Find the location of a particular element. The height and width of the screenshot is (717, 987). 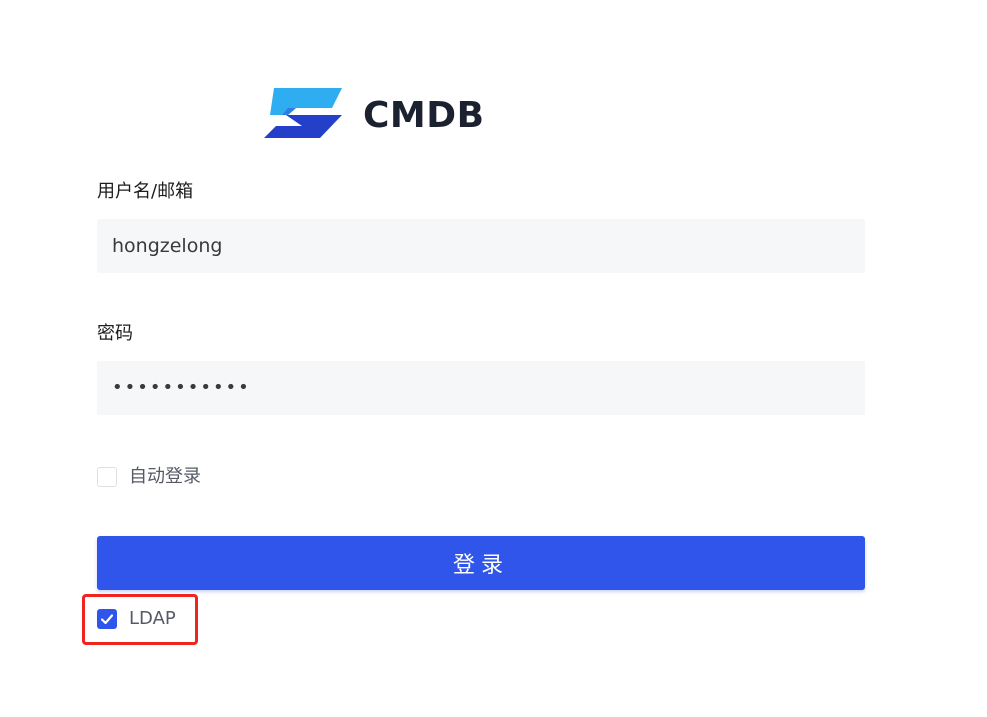

auto-login-checkbox is located at coordinates (107, 477).